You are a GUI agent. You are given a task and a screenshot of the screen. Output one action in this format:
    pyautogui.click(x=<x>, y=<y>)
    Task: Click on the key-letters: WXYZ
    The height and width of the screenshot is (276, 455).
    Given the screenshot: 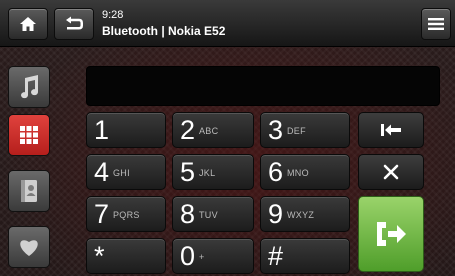 What is the action you would take?
    pyautogui.click(x=301, y=215)
    